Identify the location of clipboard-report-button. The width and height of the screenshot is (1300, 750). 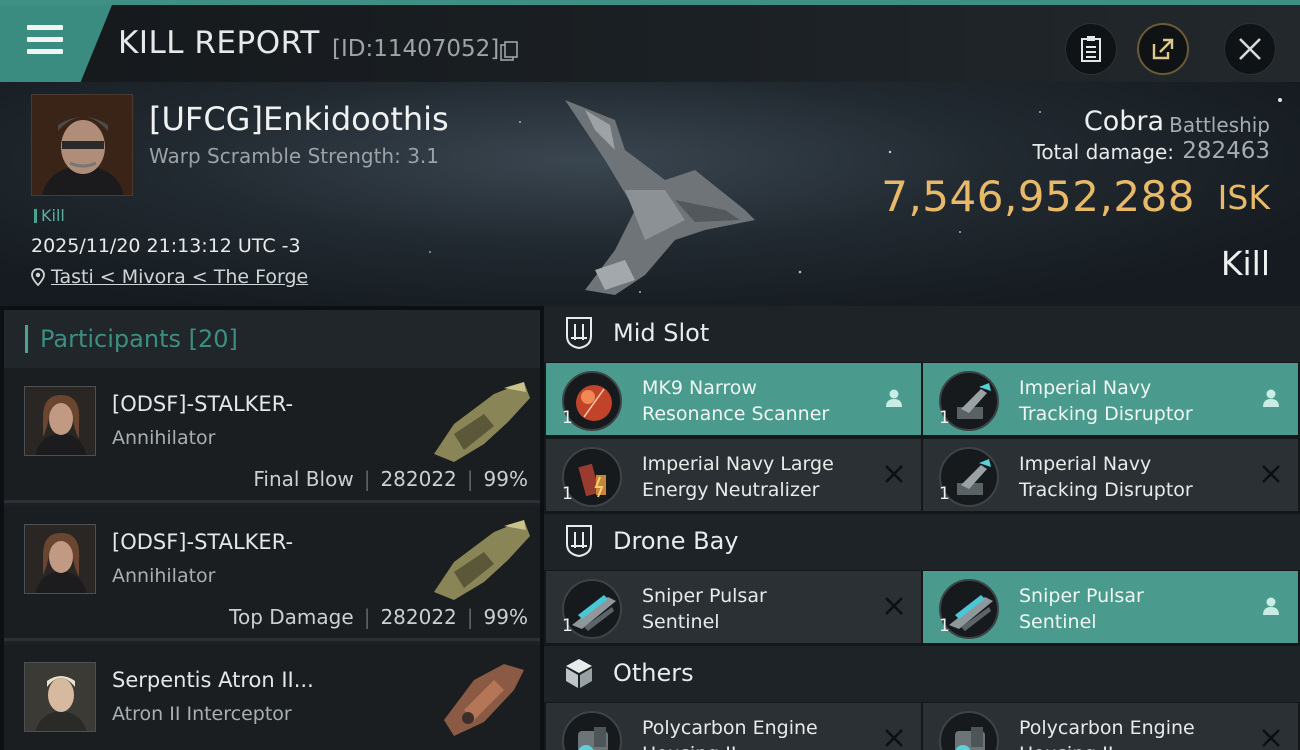
(1091, 49).